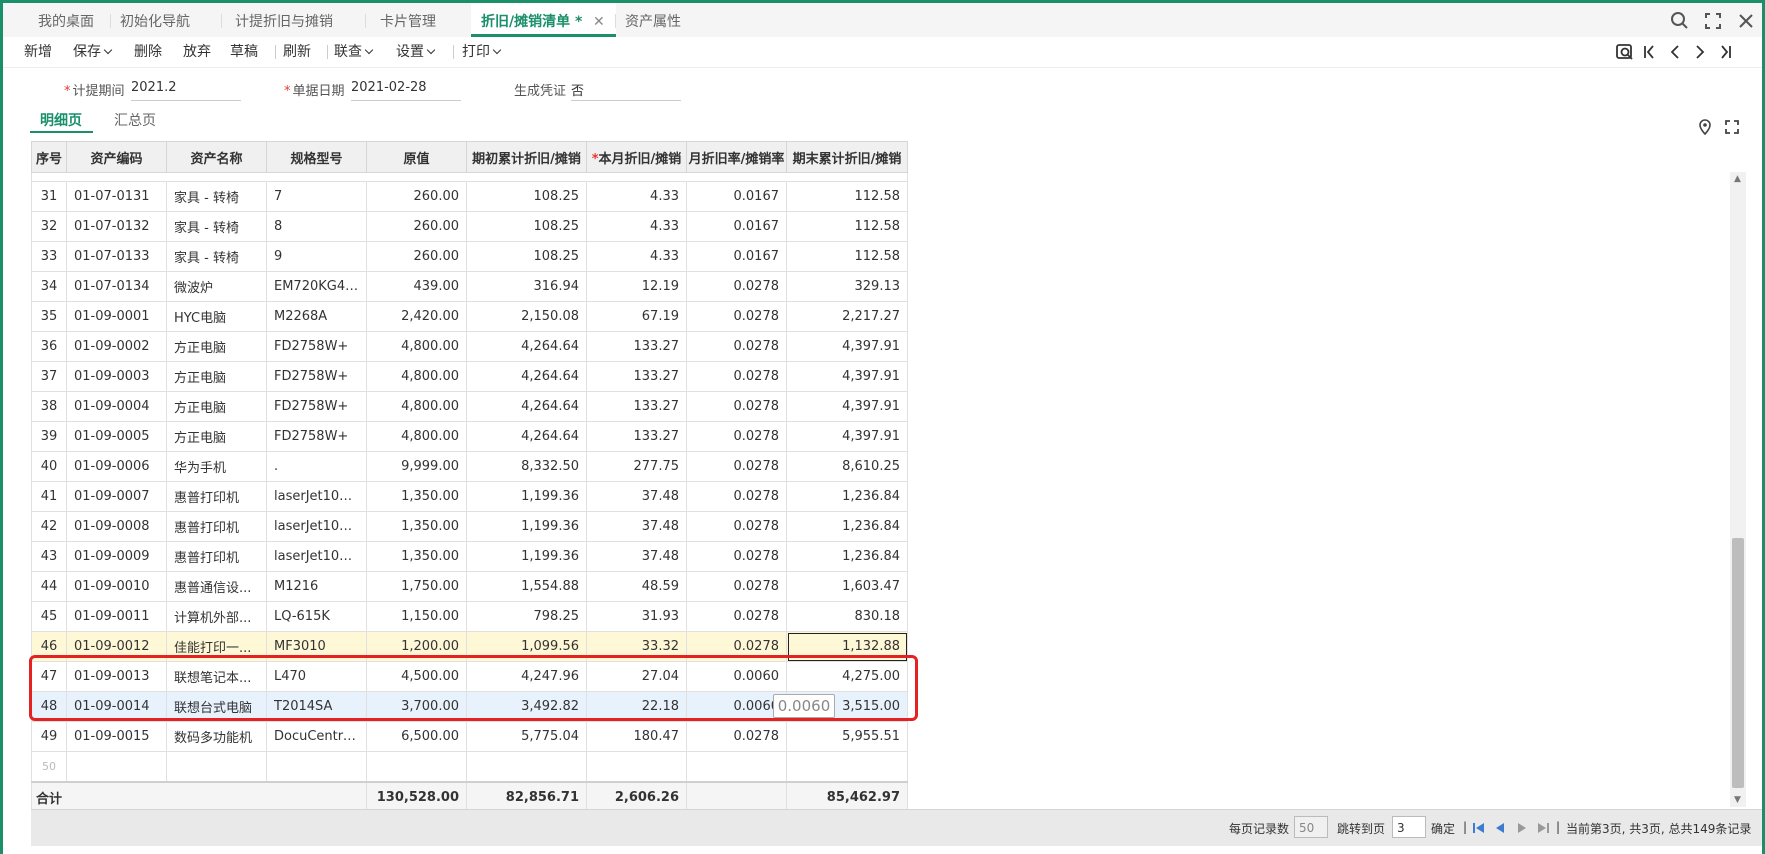 Image resolution: width=1765 pixels, height=854 pixels. I want to click on cell-editor-tooltip: 0.0060, so click(804, 706).